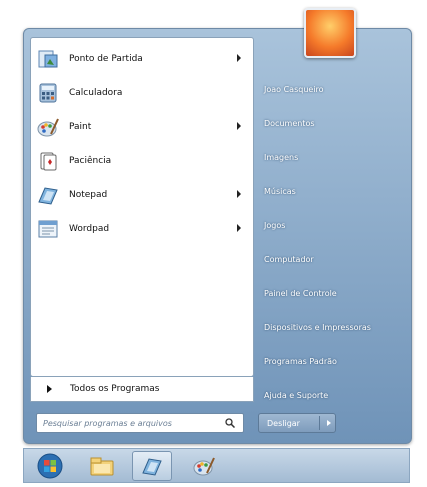 The image size is (427, 487). I want to click on program-label: Notepad, so click(88, 195).